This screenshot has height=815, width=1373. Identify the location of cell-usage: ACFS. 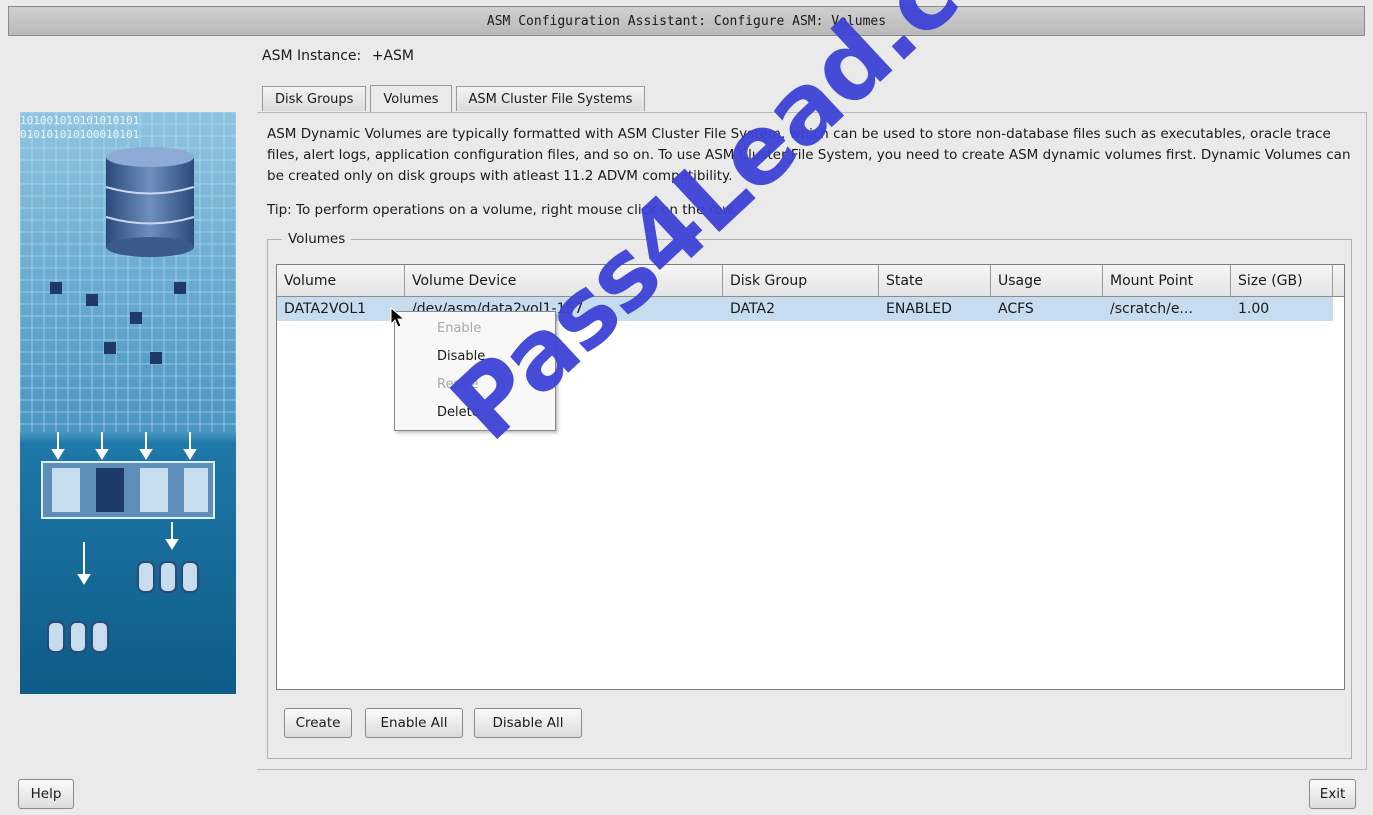
(1016, 309).